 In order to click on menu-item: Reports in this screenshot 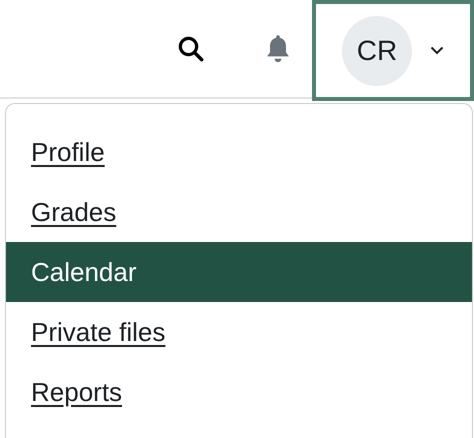, I will do `click(239, 392)`.